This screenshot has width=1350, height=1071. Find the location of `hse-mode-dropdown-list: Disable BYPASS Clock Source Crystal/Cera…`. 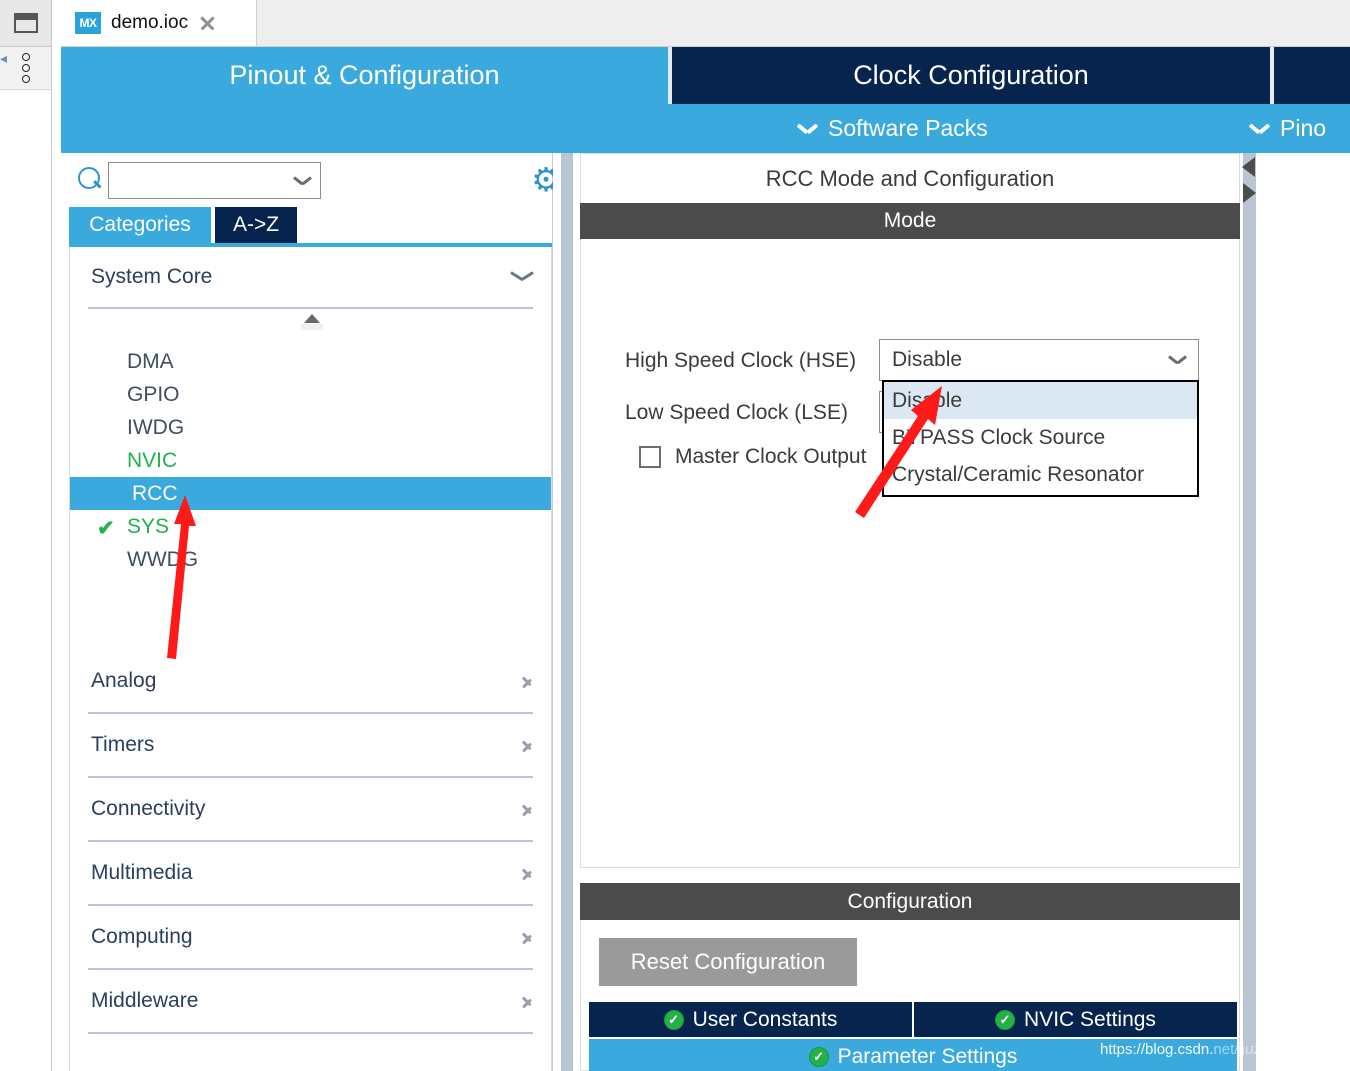

hse-mode-dropdown-list: Disable BYPASS Clock Source Crystal/Cera… is located at coordinates (1040, 438).